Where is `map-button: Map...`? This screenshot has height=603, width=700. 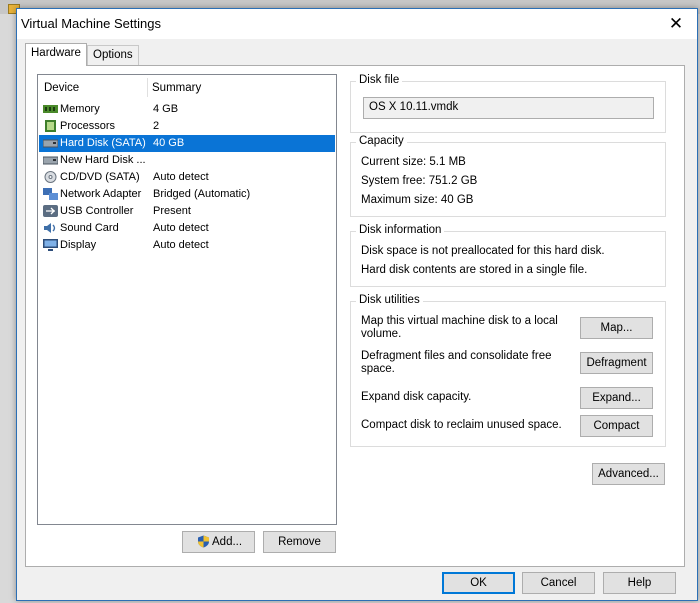 map-button: Map... is located at coordinates (616, 328).